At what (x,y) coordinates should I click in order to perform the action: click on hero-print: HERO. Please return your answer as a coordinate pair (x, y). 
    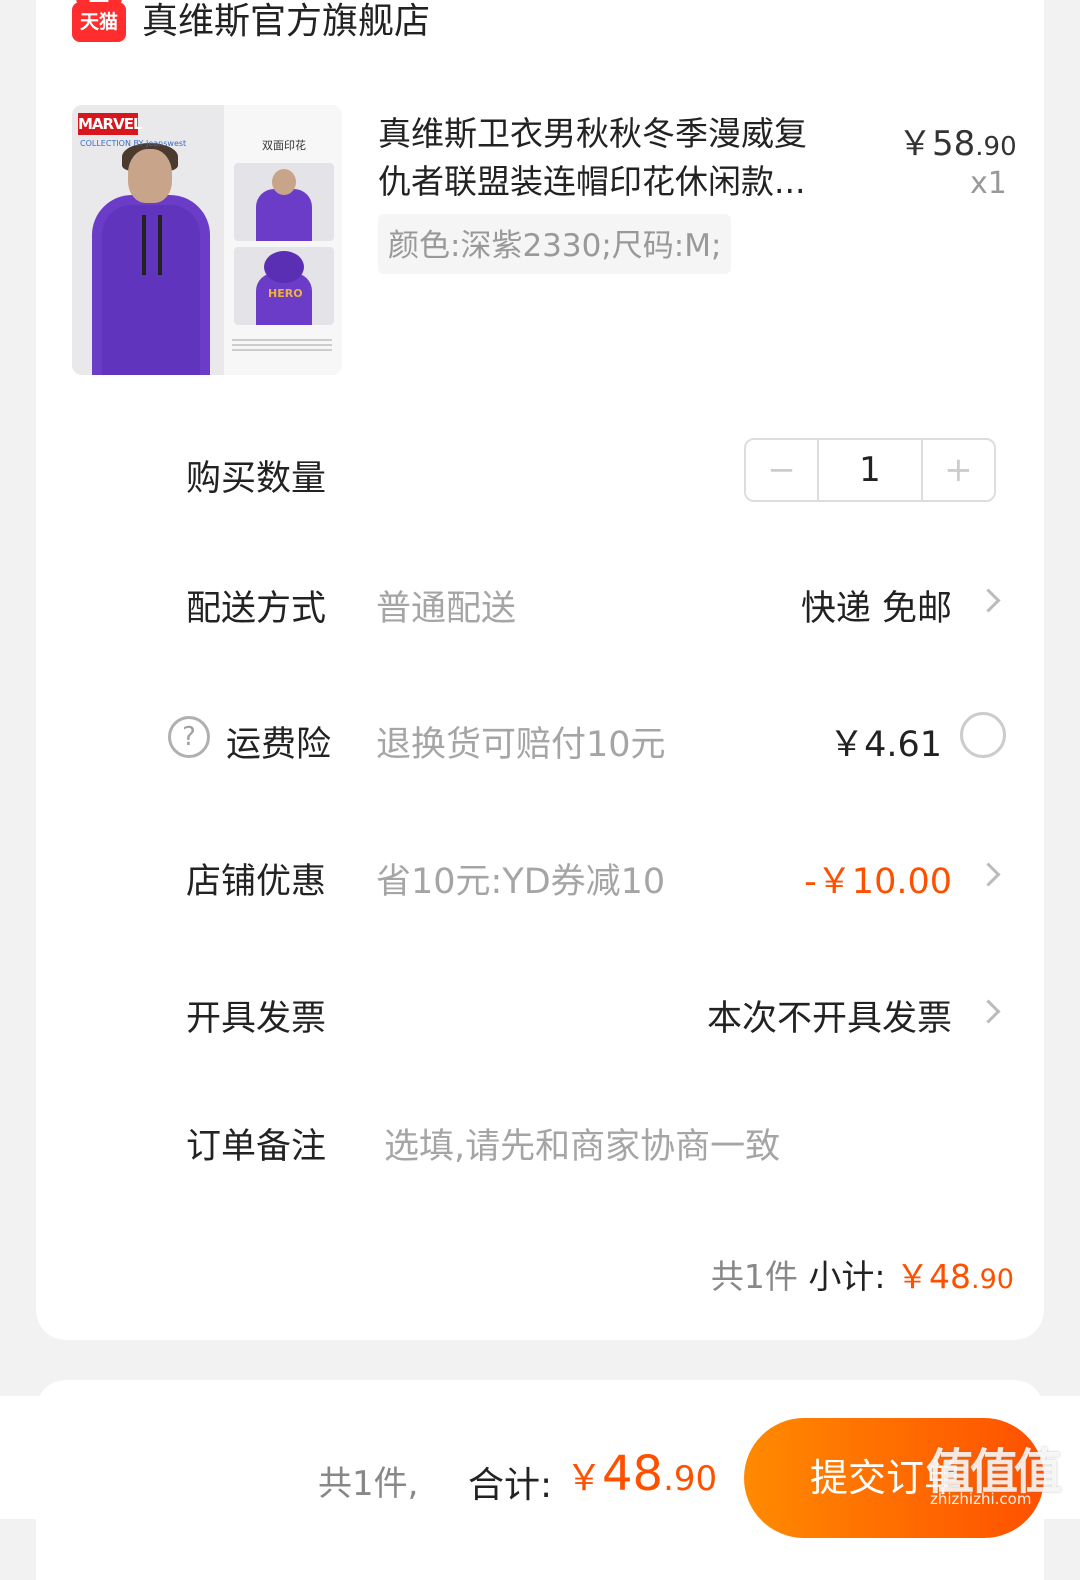
    Looking at the image, I should click on (285, 293).